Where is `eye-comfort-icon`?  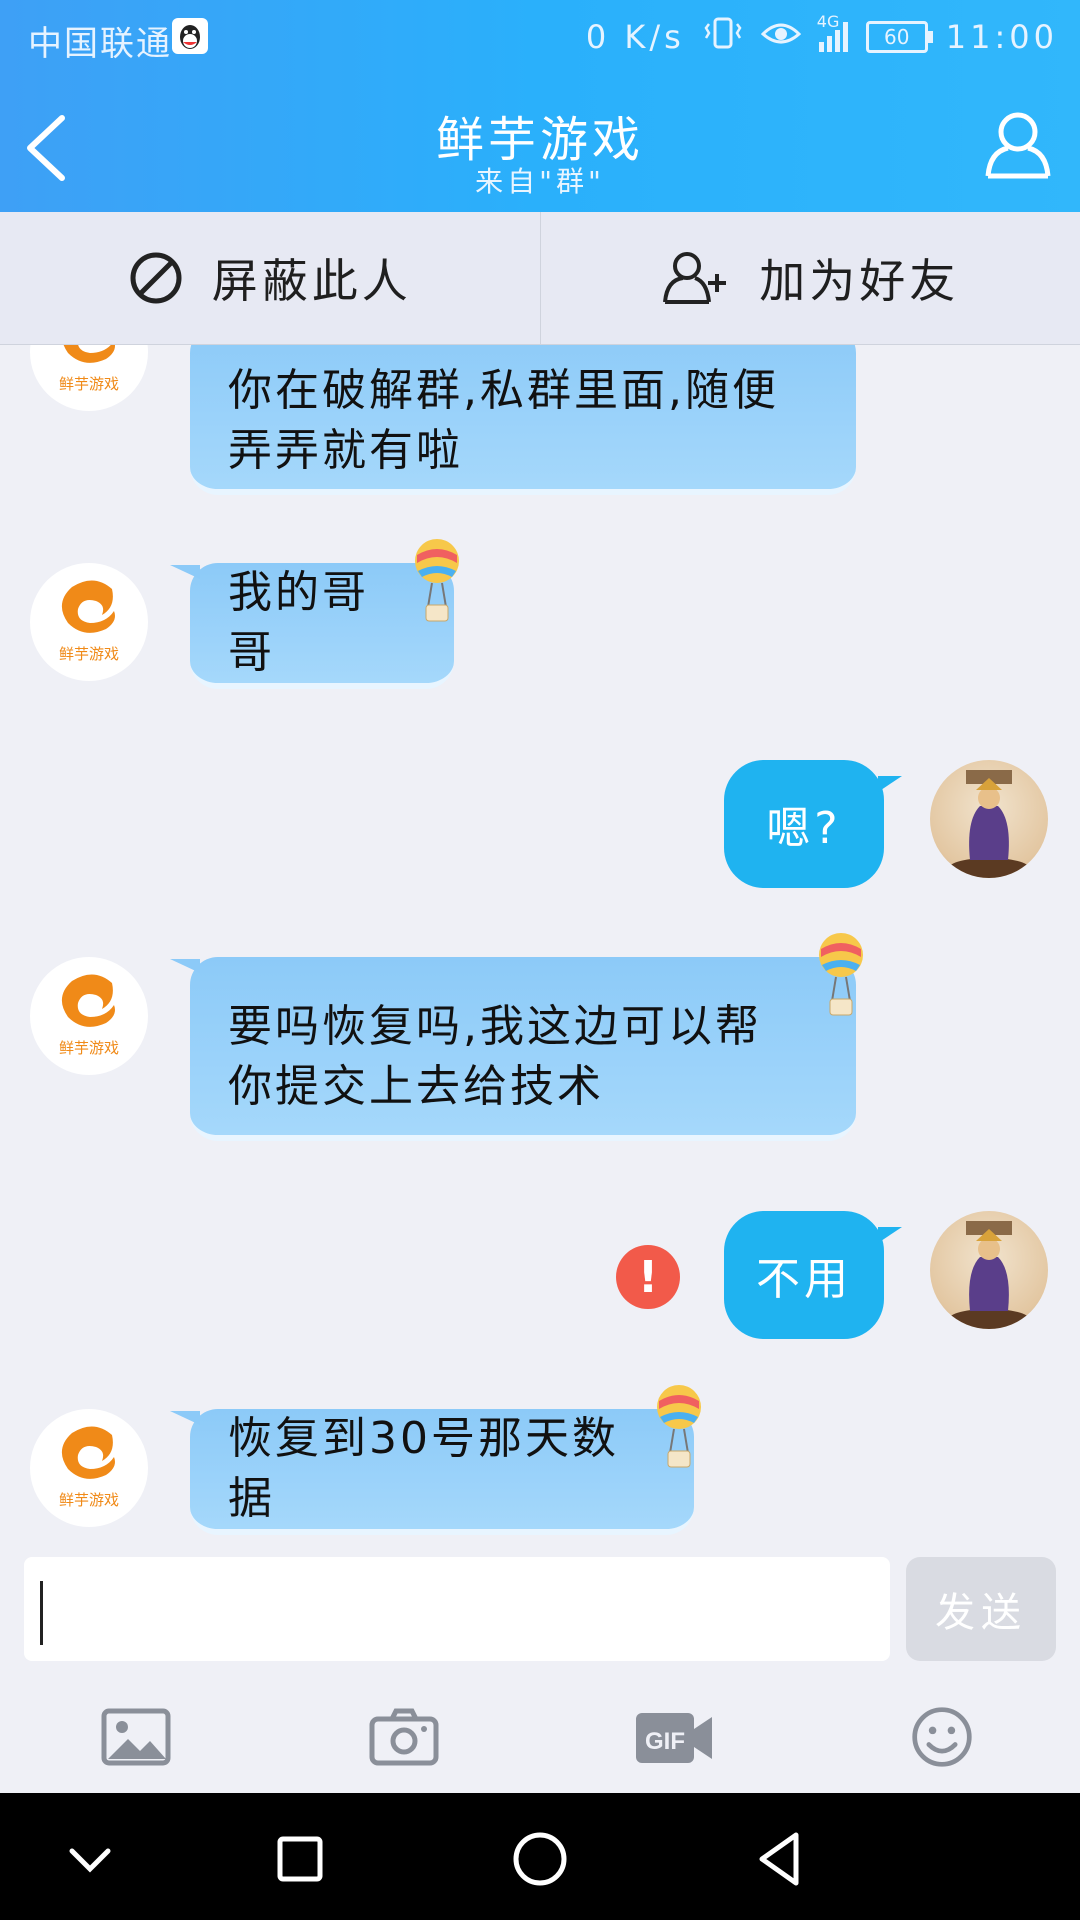 eye-comfort-icon is located at coordinates (780, 37).